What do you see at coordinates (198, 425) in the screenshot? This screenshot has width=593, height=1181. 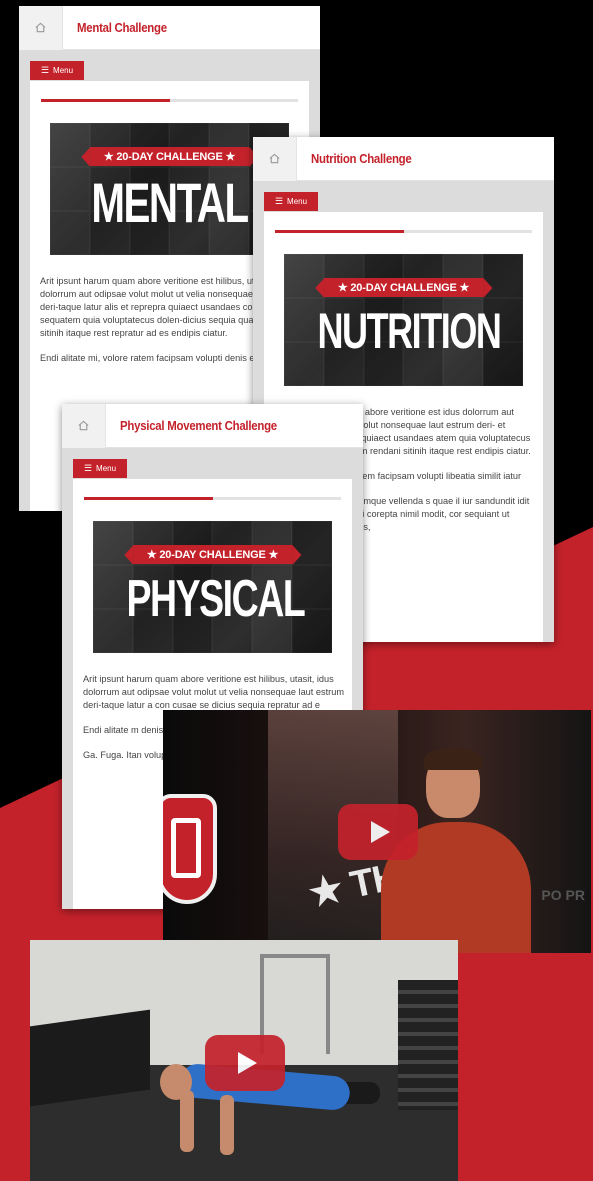 I see `page-title: Physical Movement Challenge` at bounding box center [198, 425].